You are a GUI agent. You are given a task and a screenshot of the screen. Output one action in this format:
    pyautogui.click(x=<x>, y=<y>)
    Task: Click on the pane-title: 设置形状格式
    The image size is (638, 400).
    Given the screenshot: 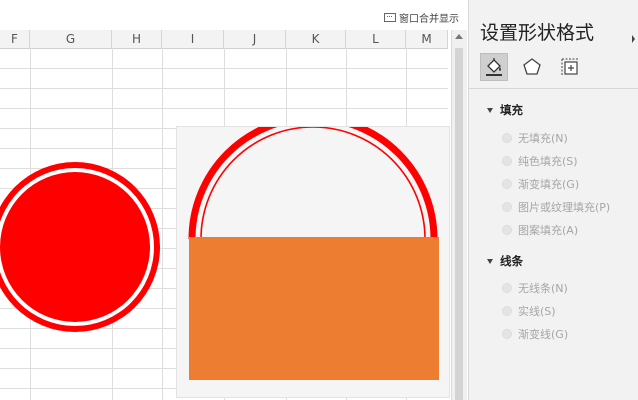 What is the action you would take?
    pyautogui.click(x=537, y=33)
    